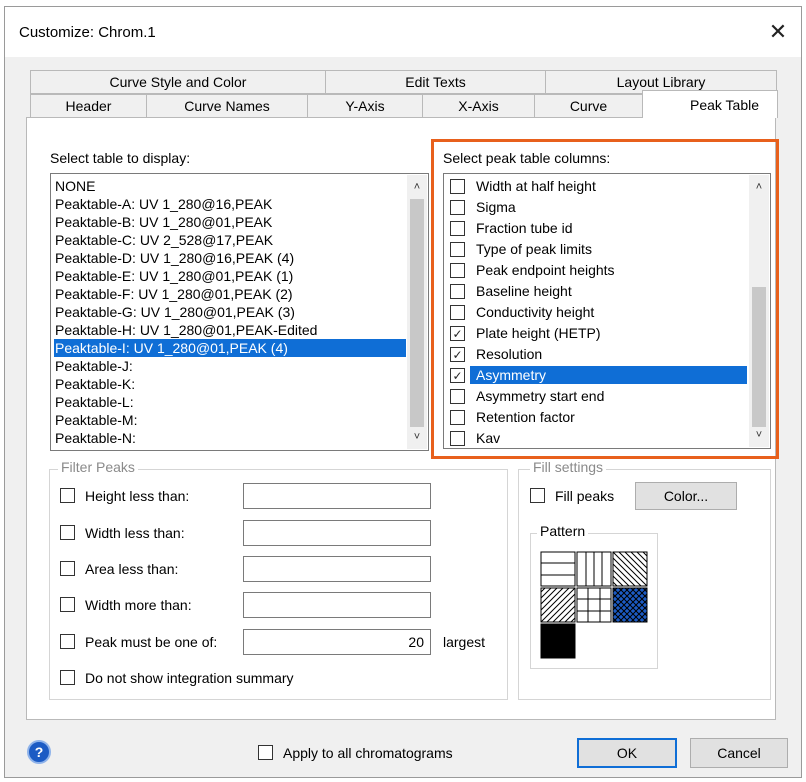 The image size is (806, 782). What do you see at coordinates (67, 677) in the screenshot?
I see `no-summary-checkbox` at bounding box center [67, 677].